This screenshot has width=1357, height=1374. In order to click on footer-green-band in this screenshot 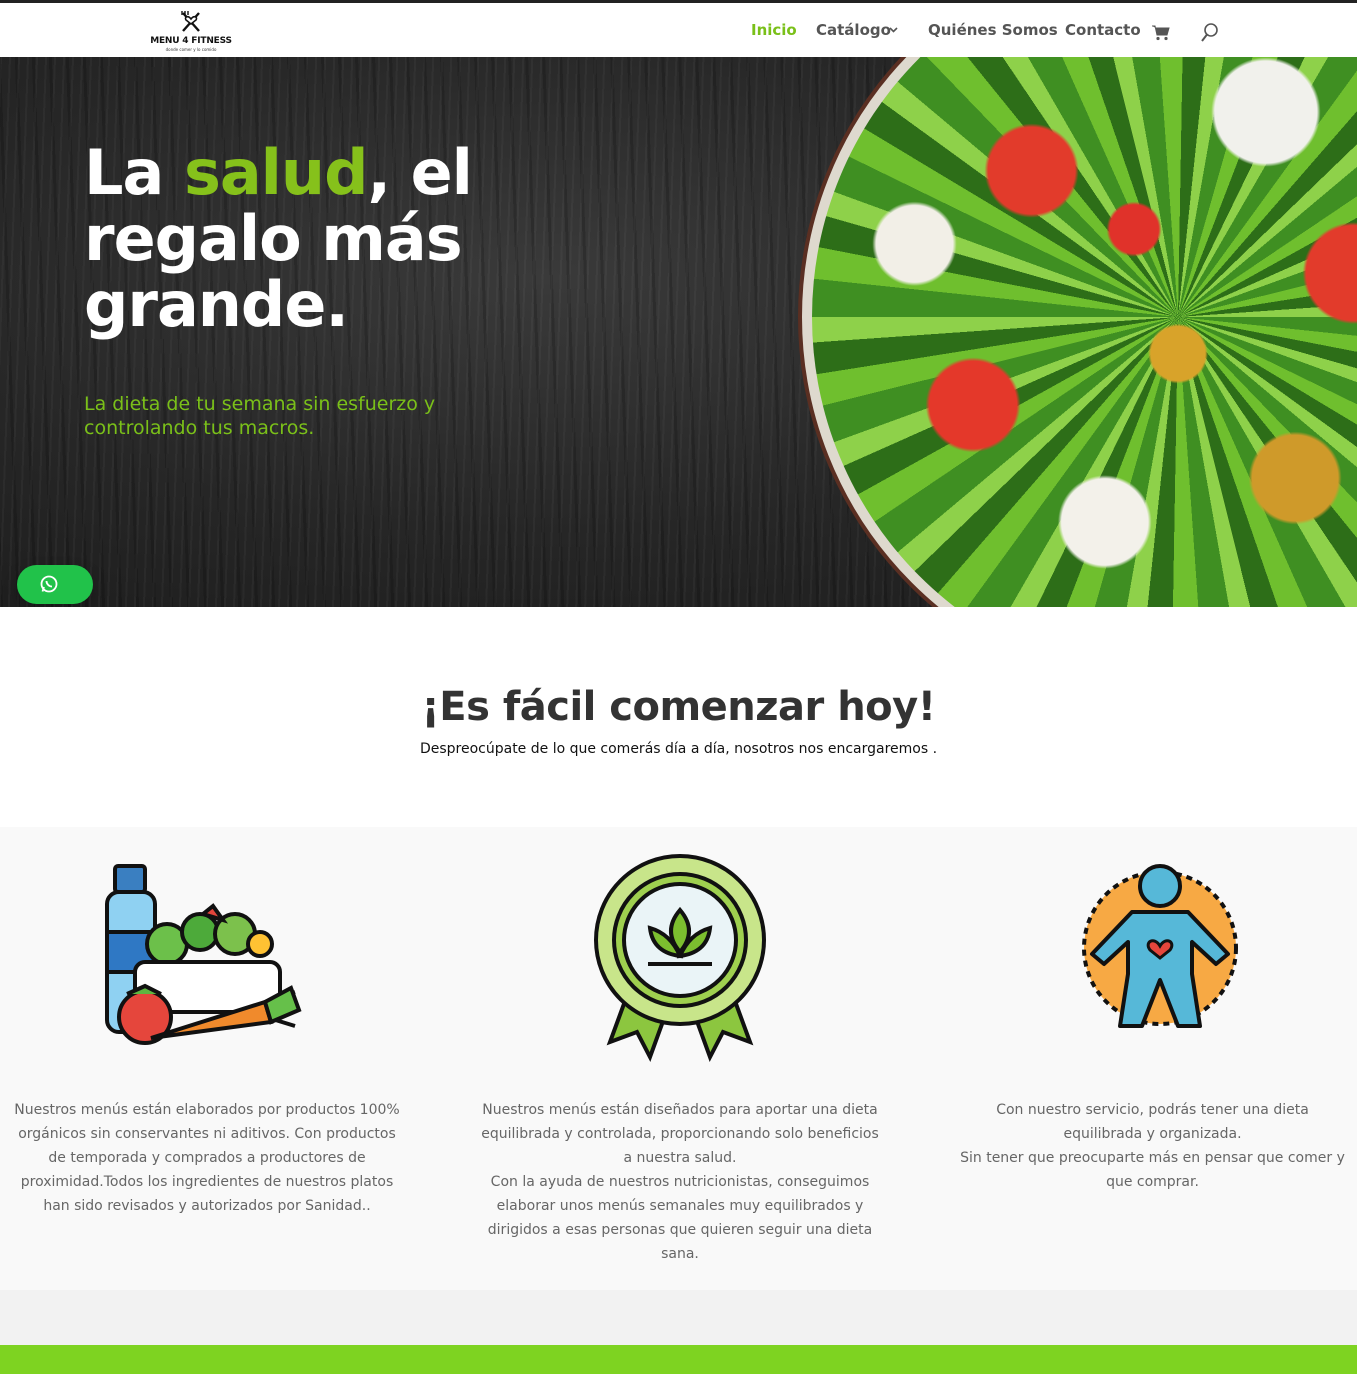, I will do `click(678, 1359)`.